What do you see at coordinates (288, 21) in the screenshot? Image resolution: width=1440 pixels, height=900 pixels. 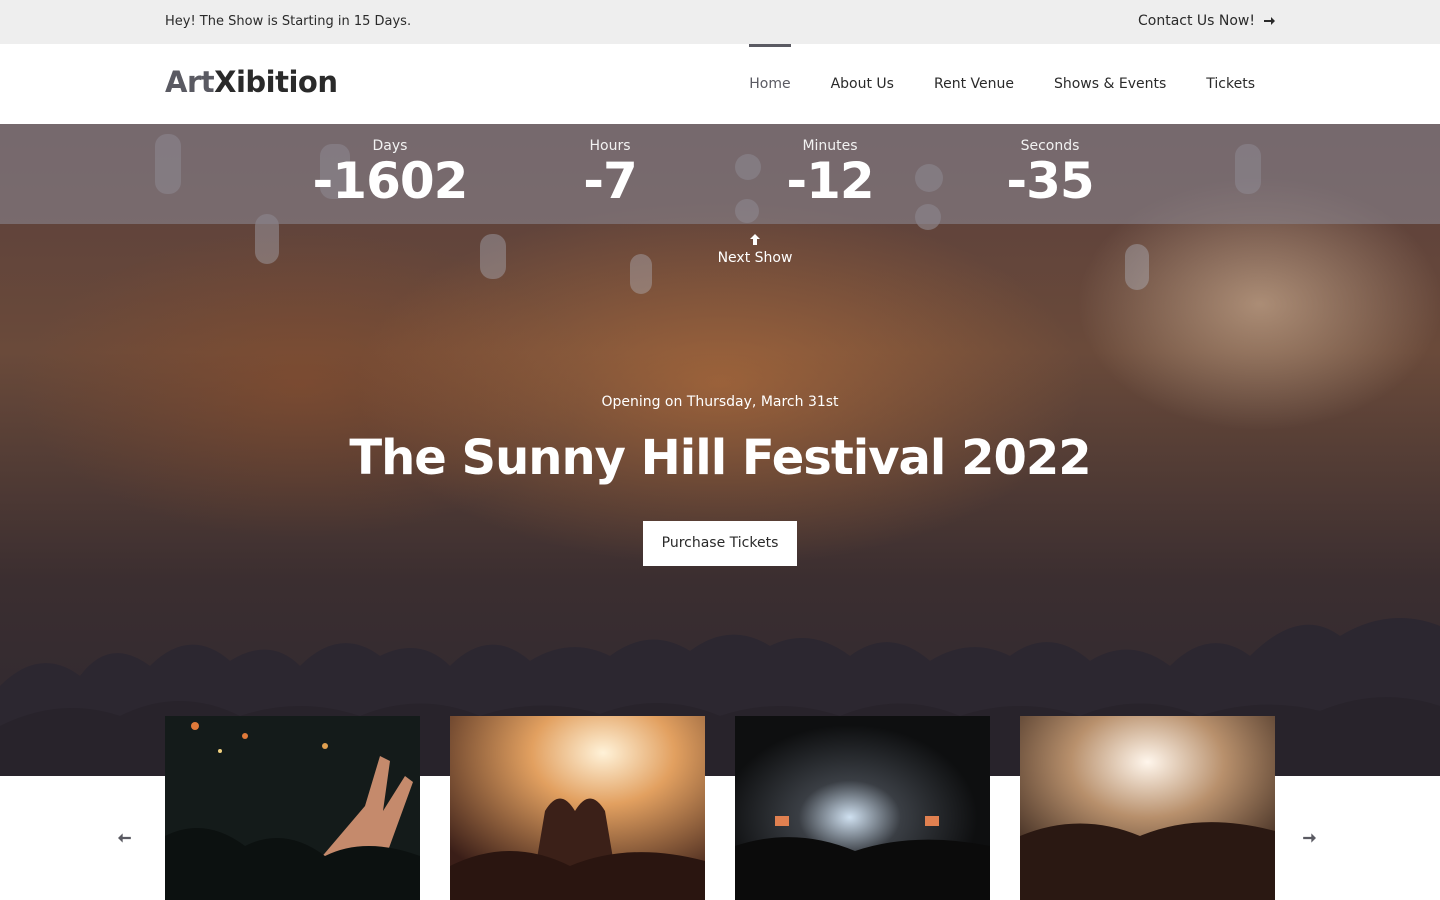 I see `announcement-text: Hey! The Show is Starting in 15 Days.` at bounding box center [288, 21].